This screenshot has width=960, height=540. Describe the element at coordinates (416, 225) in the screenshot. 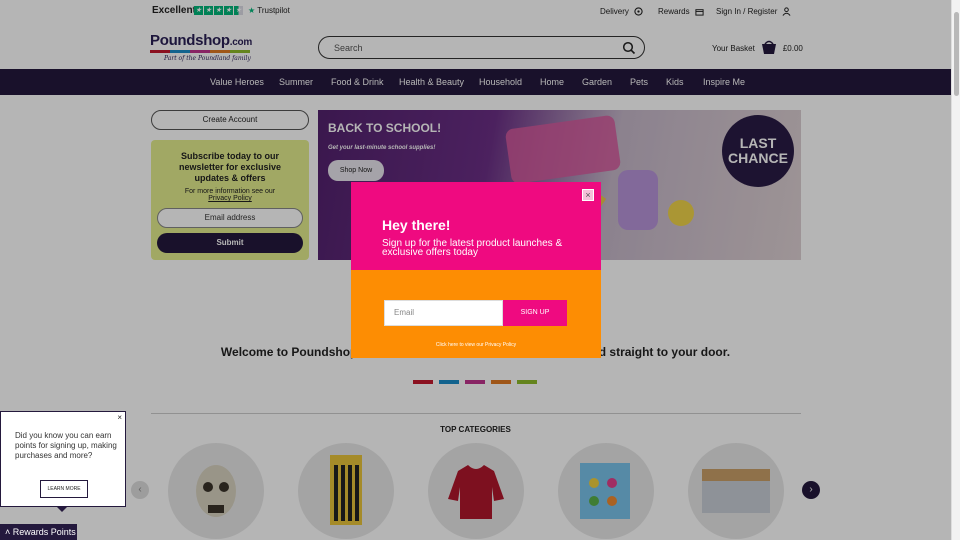

I see `modal-title: Hey there!` at that location.